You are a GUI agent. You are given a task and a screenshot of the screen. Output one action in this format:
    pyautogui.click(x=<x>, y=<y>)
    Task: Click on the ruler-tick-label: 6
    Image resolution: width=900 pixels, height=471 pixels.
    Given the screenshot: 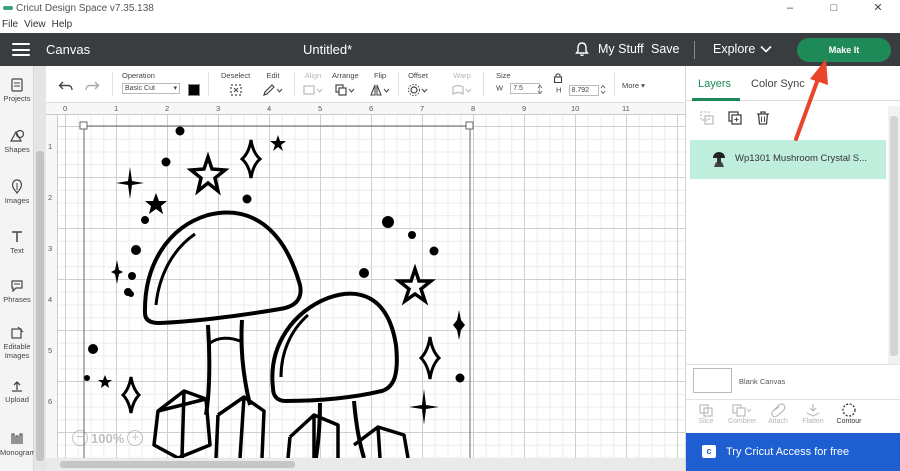 What is the action you would take?
    pyautogui.click(x=50, y=401)
    